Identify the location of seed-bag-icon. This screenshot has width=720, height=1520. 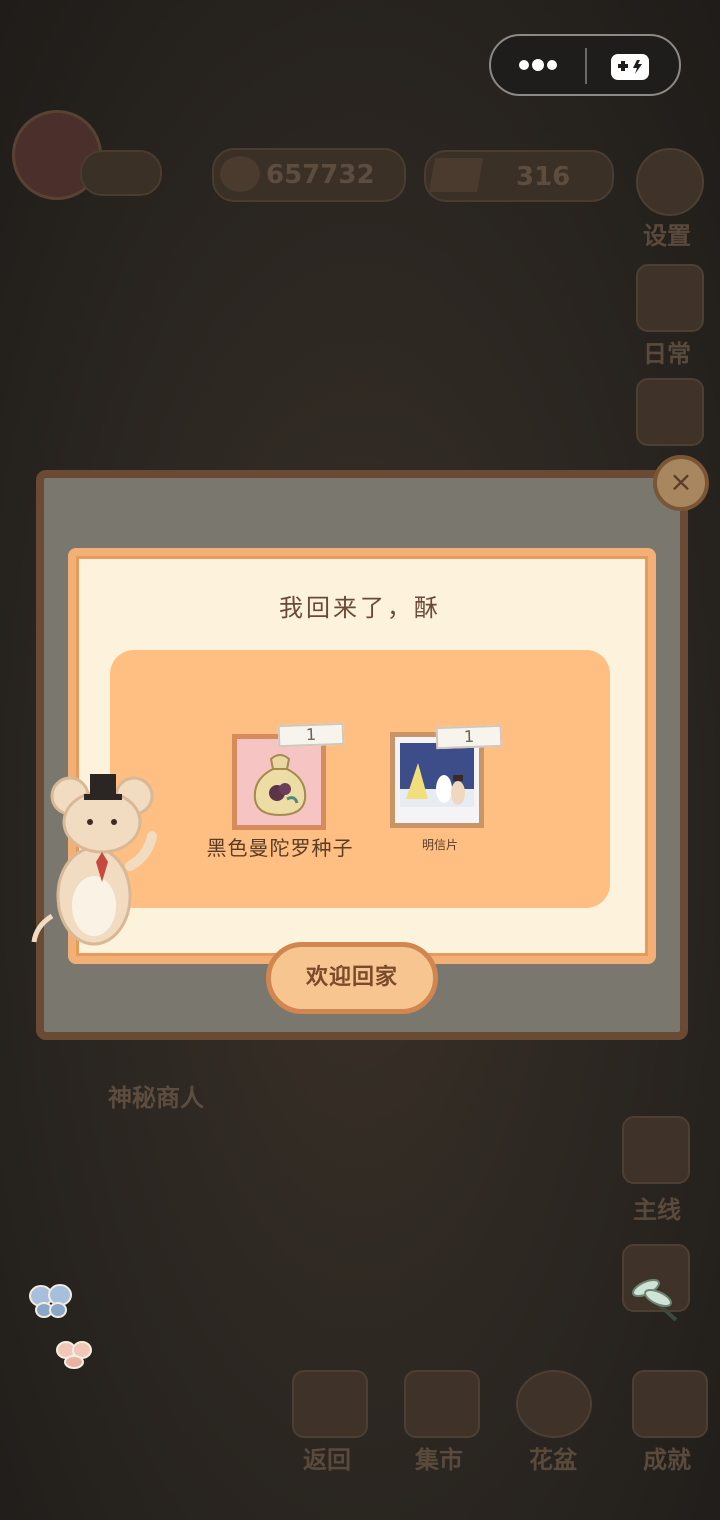
(280, 784).